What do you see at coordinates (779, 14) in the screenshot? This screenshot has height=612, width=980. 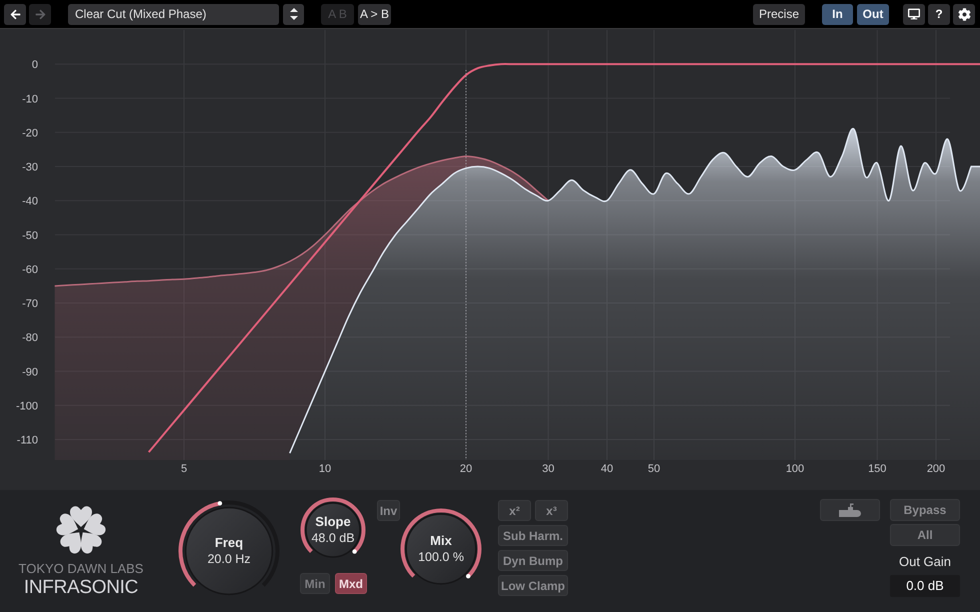 I see `precise-button: Precise` at bounding box center [779, 14].